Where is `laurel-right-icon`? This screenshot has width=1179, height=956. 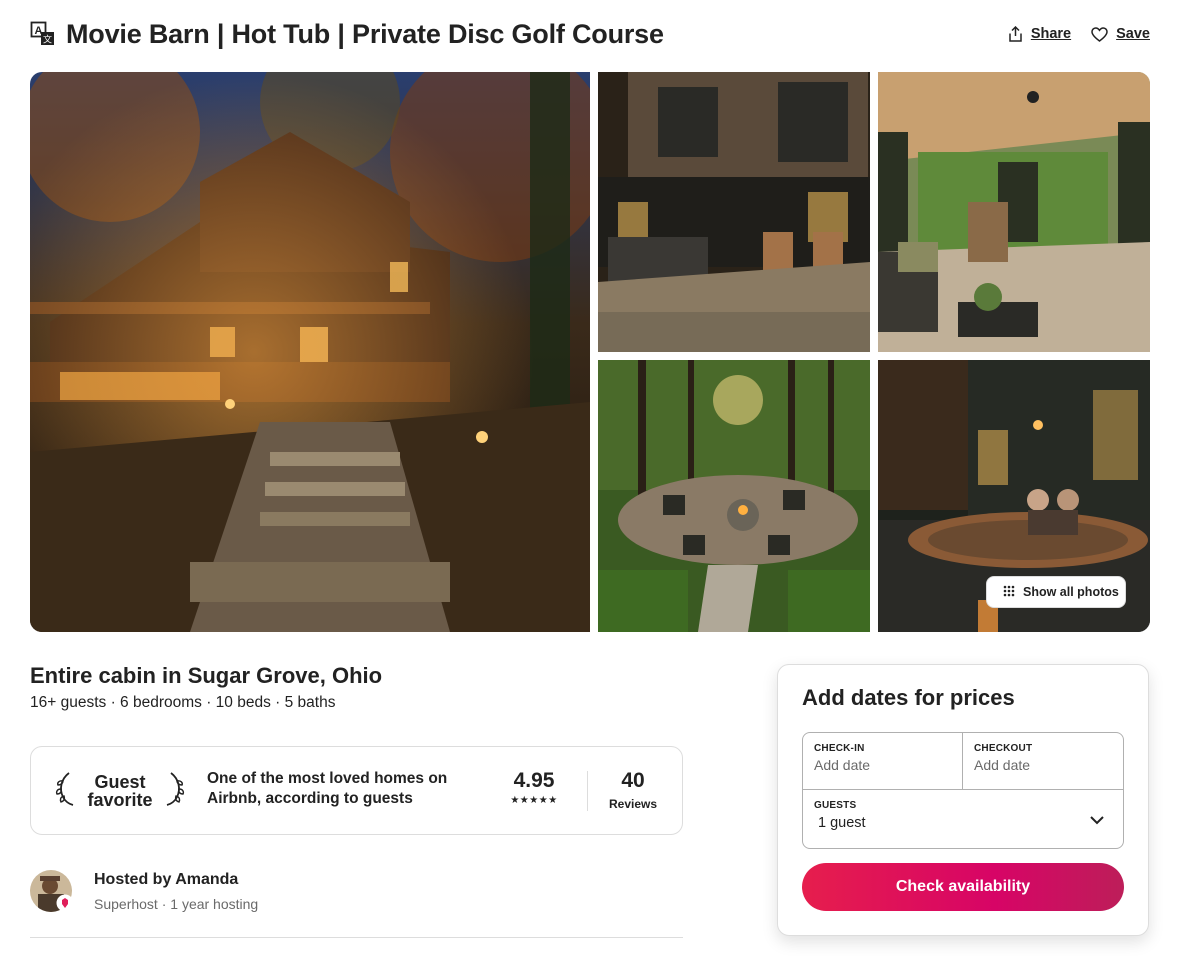 laurel-right-icon is located at coordinates (174, 791).